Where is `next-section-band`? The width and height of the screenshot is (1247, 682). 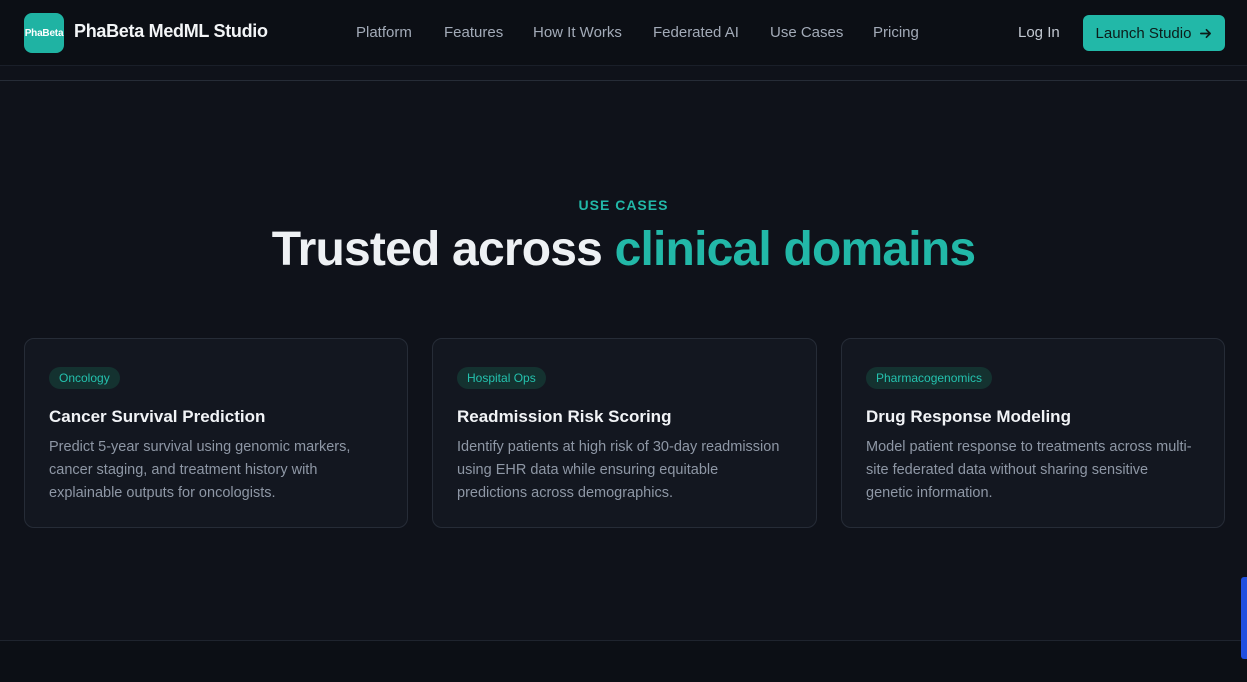
next-section-band is located at coordinates (623, 661).